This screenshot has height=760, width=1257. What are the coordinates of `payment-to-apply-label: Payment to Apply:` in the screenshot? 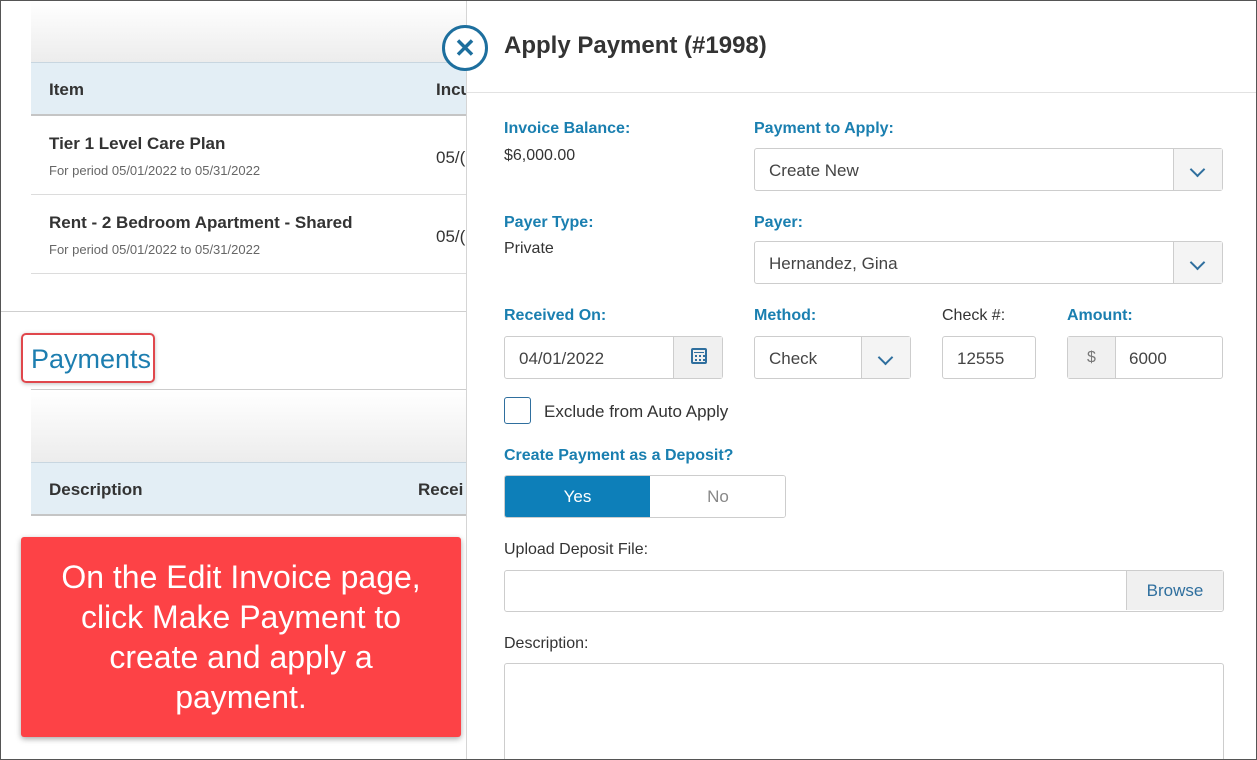 It's located at (824, 128).